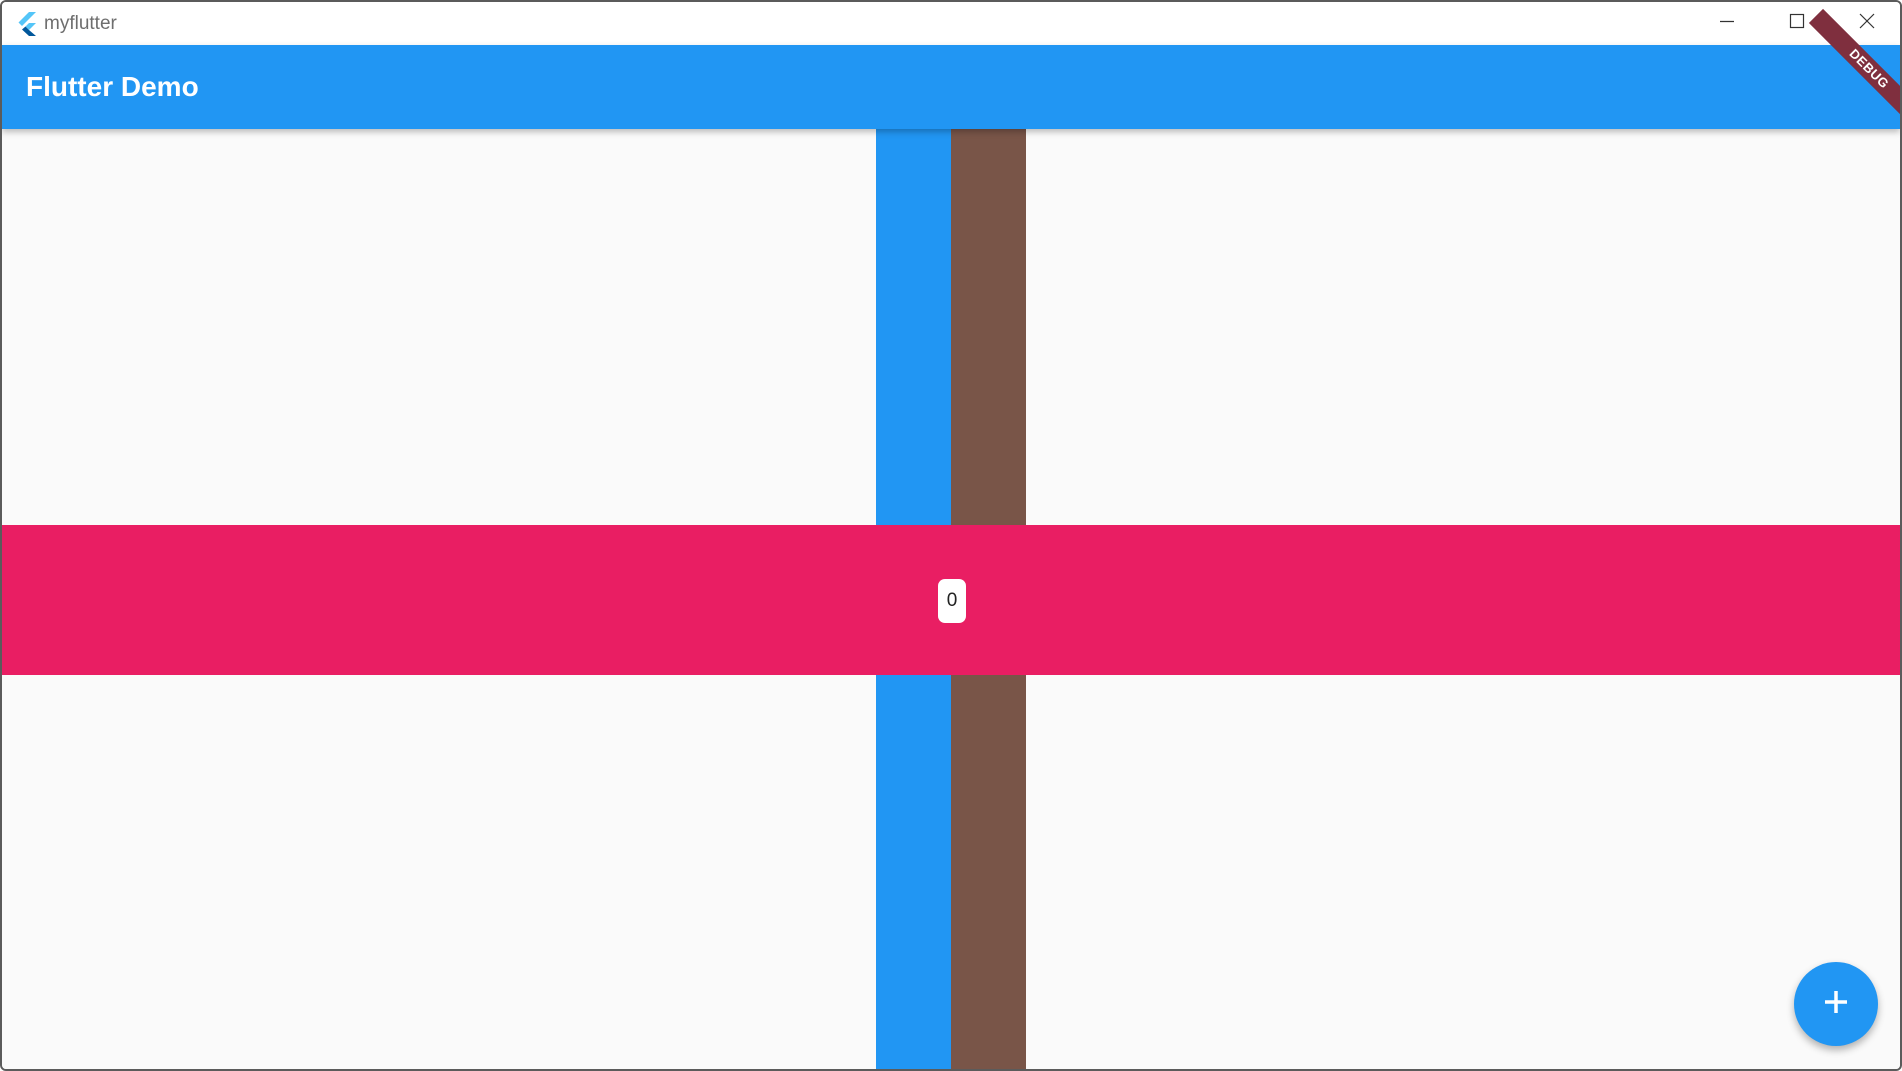 This screenshot has width=1902, height=1071. Describe the element at coordinates (951, 69) in the screenshot. I see `app-bar: Flutter Demo DEBUG` at that location.